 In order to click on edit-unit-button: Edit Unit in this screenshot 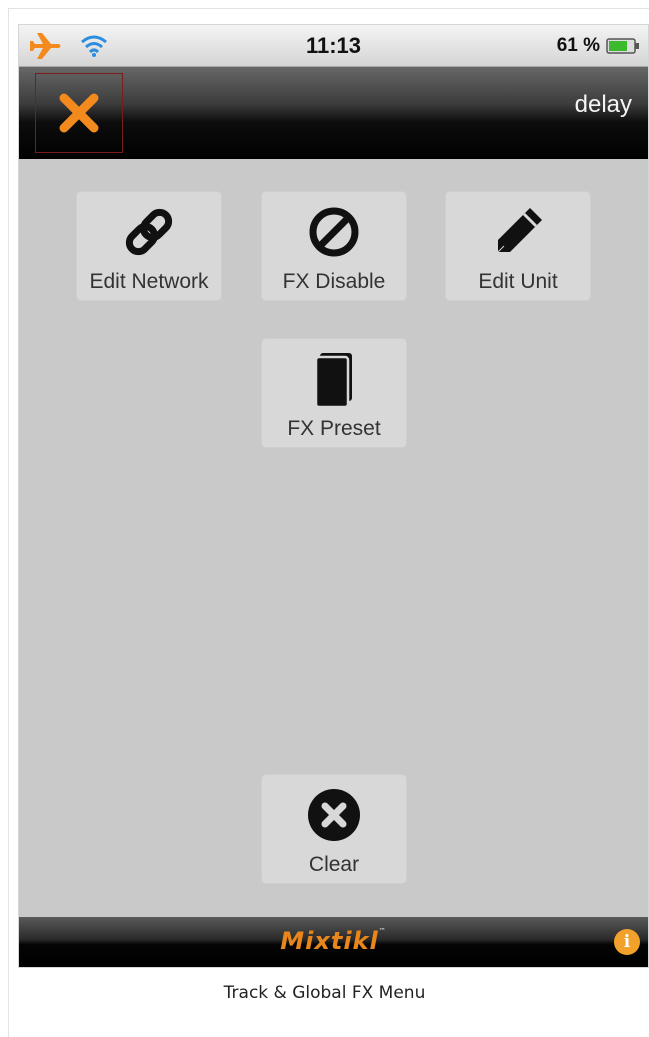, I will do `click(518, 246)`.